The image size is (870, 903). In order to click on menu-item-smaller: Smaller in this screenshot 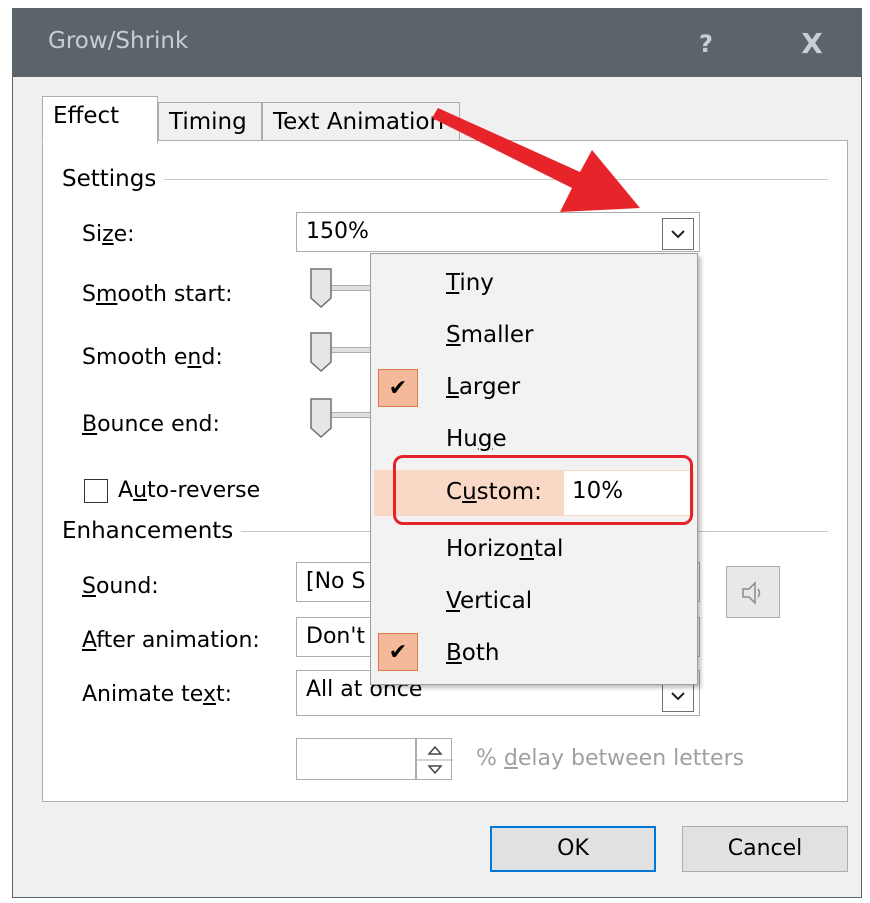, I will do `click(490, 335)`.